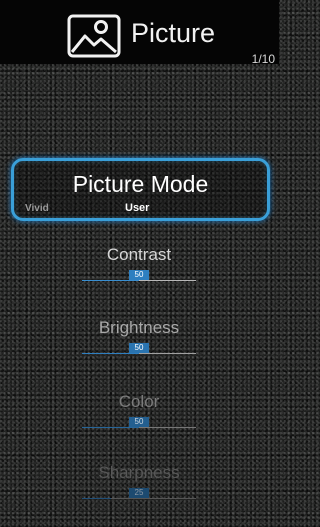 This screenshot has height=527, width=320. What do you see at coordinates (139, 422) in the screenshot?
I see `color-value: 50` at bounding box center [139, 422].